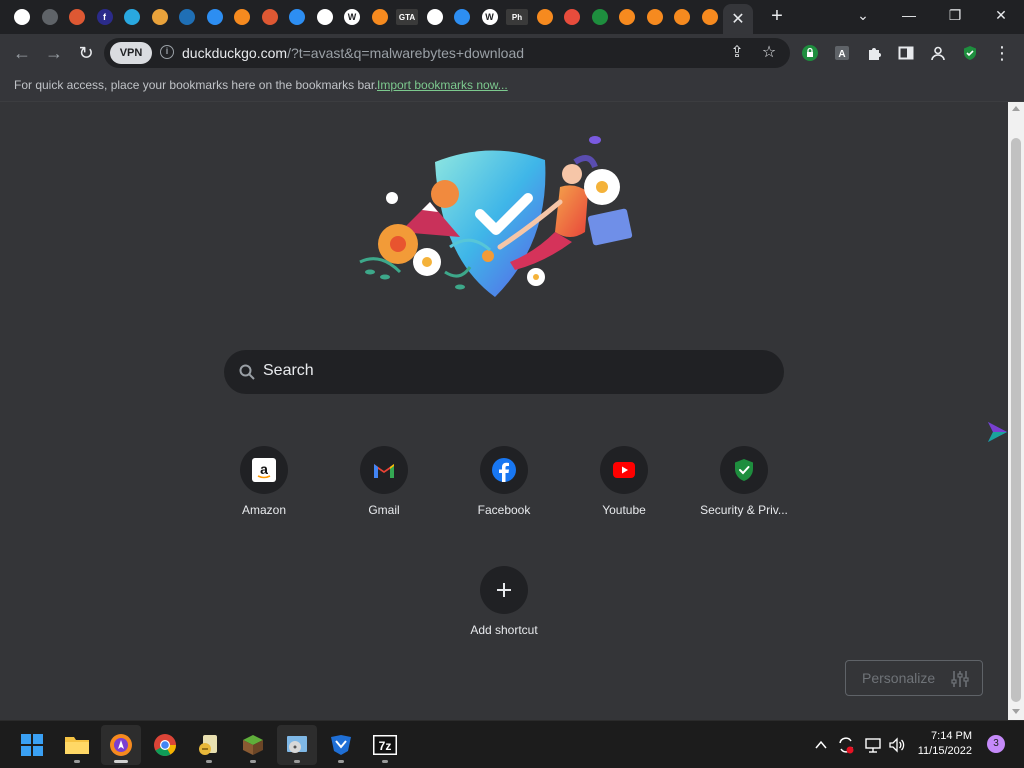  What do you see at coordinates (105, 17) in the screenshot?
I see `tab-f-site: f` at bounding box center [105, 17].